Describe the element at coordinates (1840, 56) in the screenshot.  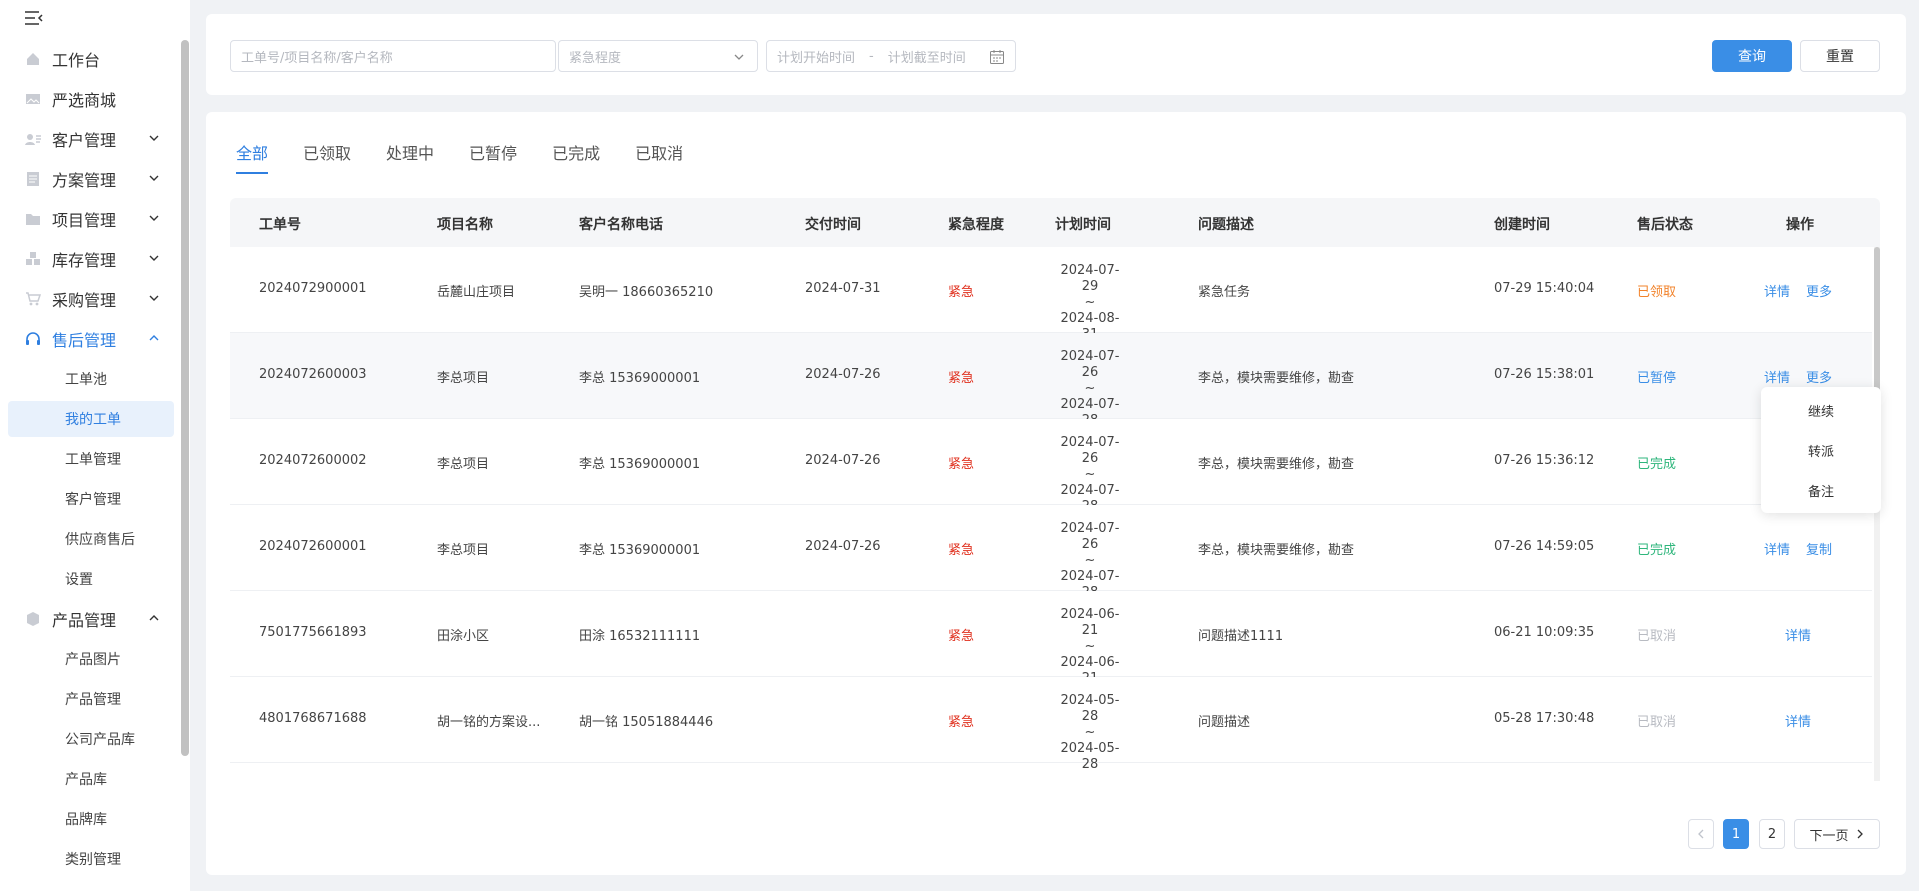
I see `reset-button: 重置` at that location.